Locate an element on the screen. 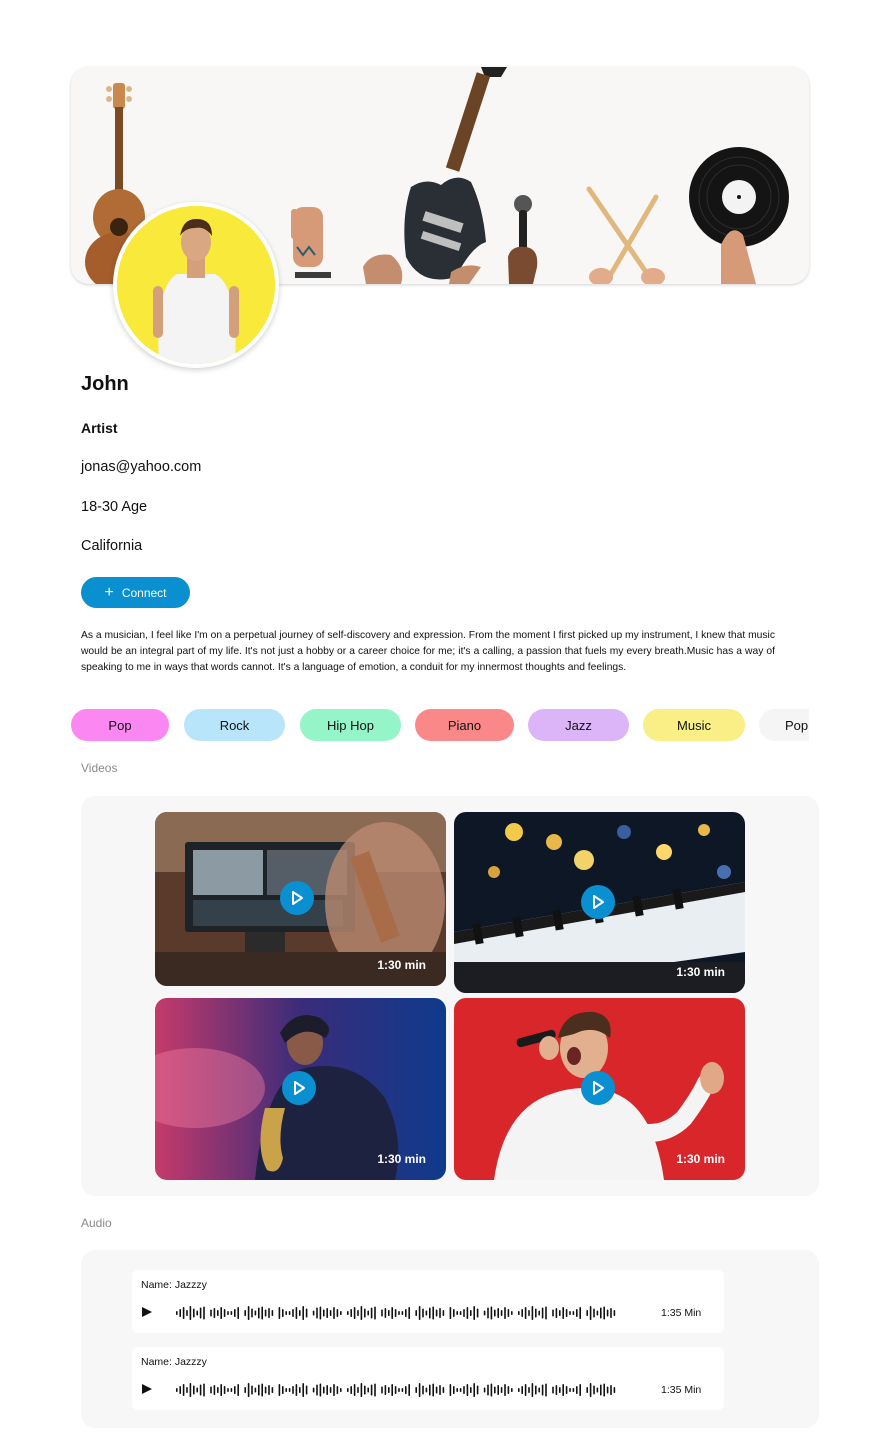 The height and width of the screenshot is (1452, 880). microphone-icon is located at coordinates (523, 239).